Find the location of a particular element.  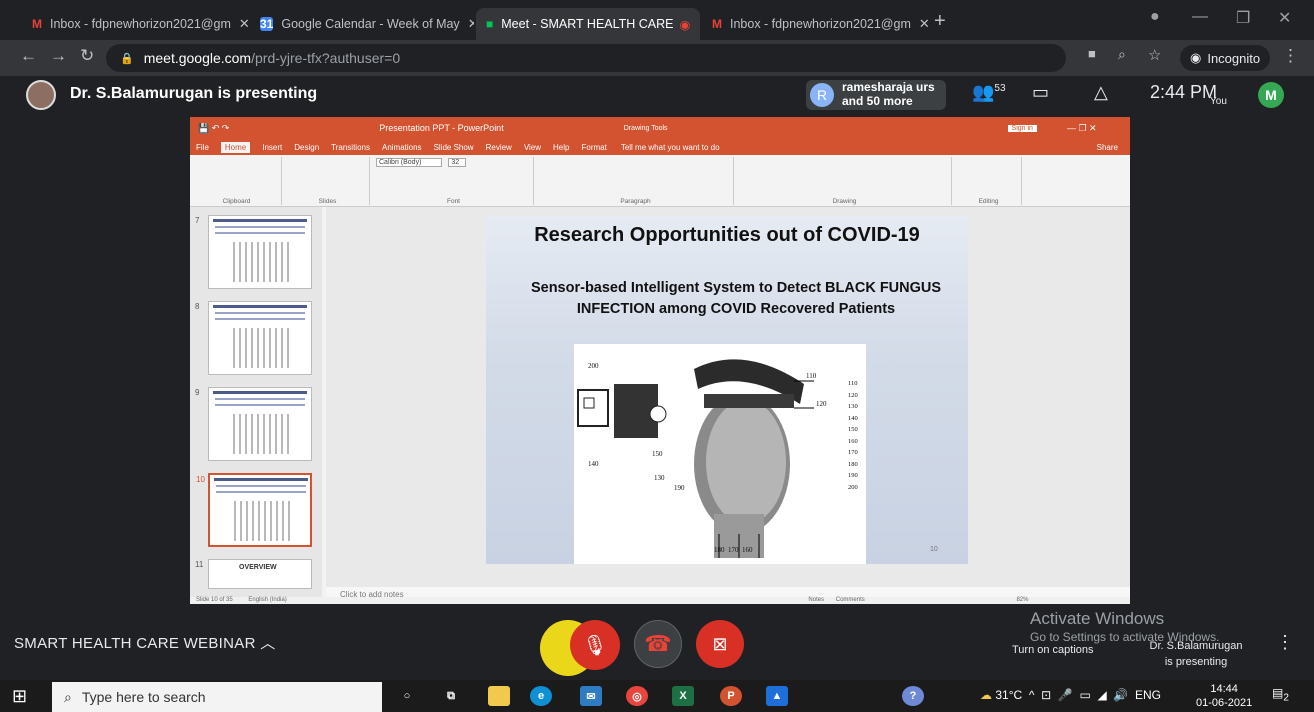

minimize-icon: — is located at coordinates (1200, 17).